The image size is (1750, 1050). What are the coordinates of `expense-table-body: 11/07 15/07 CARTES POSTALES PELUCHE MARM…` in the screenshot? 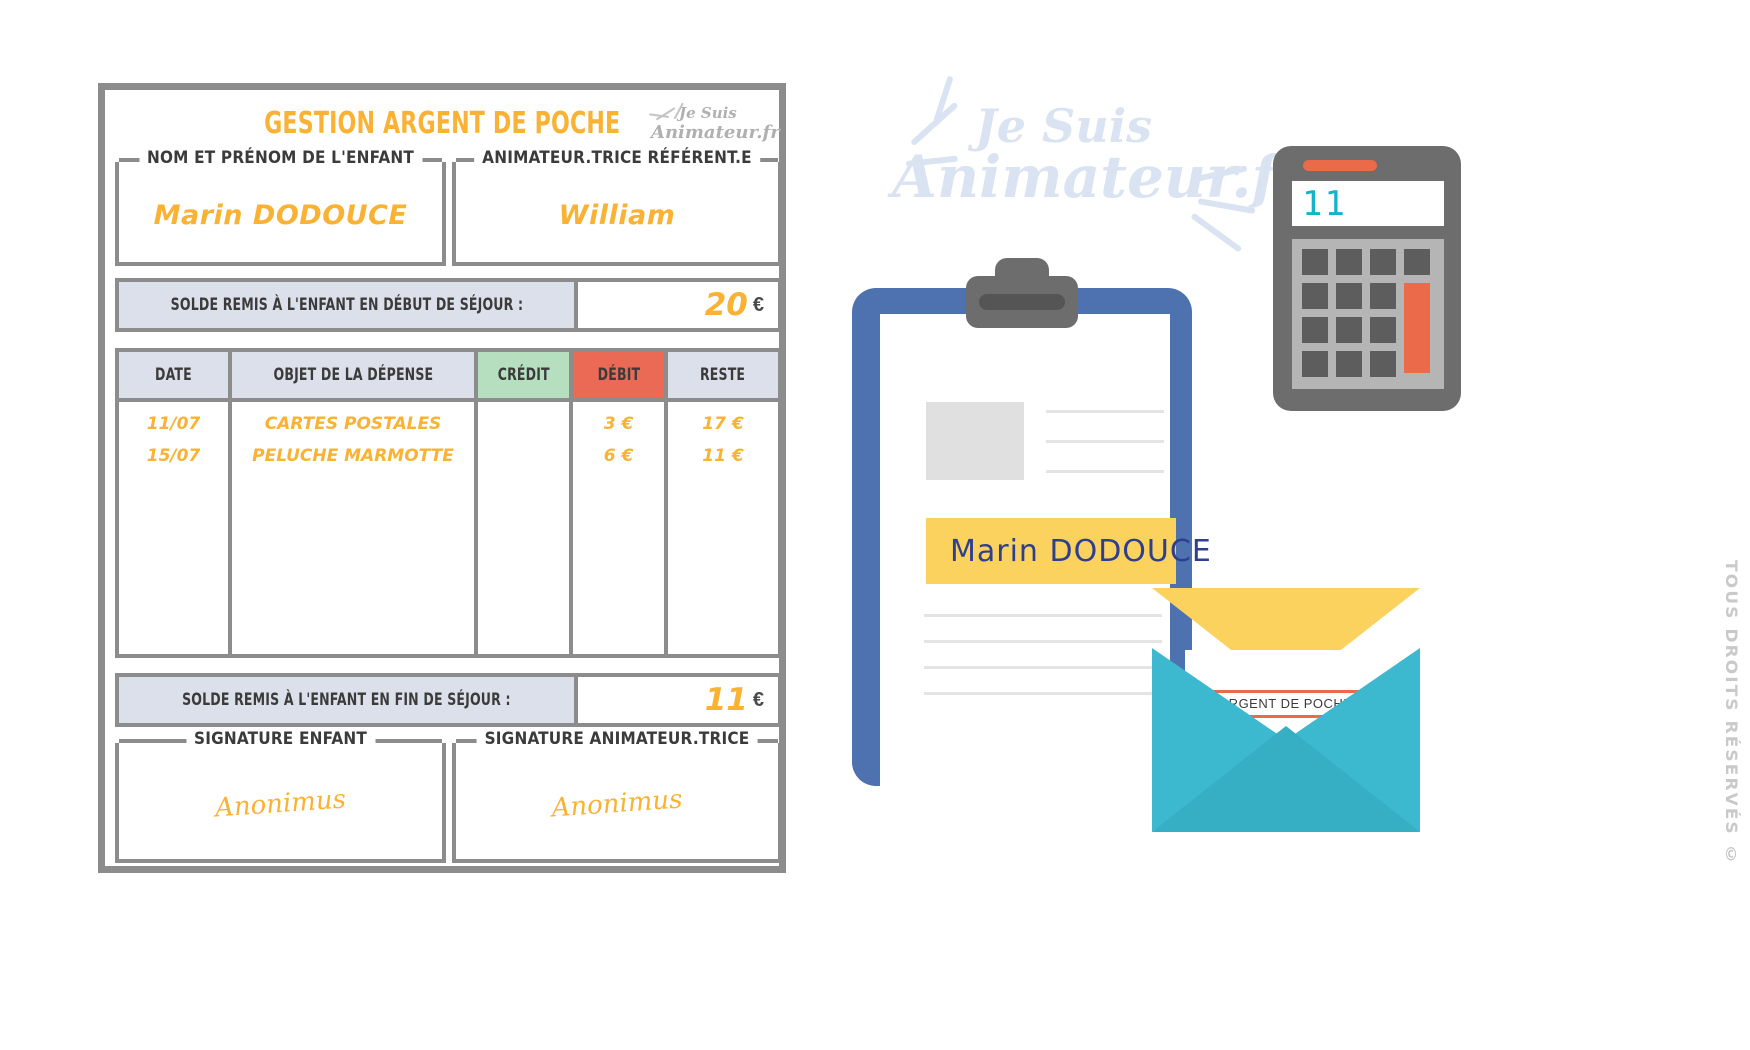 It's located at (448, 528).